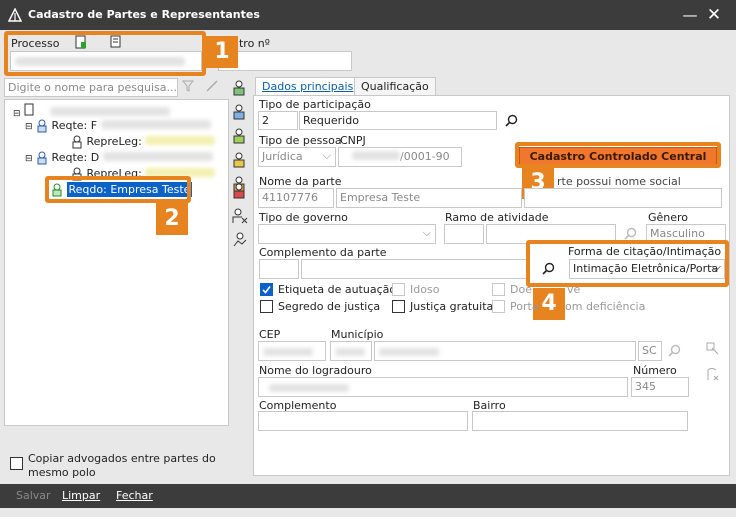 The image size is (736, 517). What do you see at coordinates (240, 161) in the screenshot?
I see `add-person-yellow-icon` at bounding box center [240, 161].